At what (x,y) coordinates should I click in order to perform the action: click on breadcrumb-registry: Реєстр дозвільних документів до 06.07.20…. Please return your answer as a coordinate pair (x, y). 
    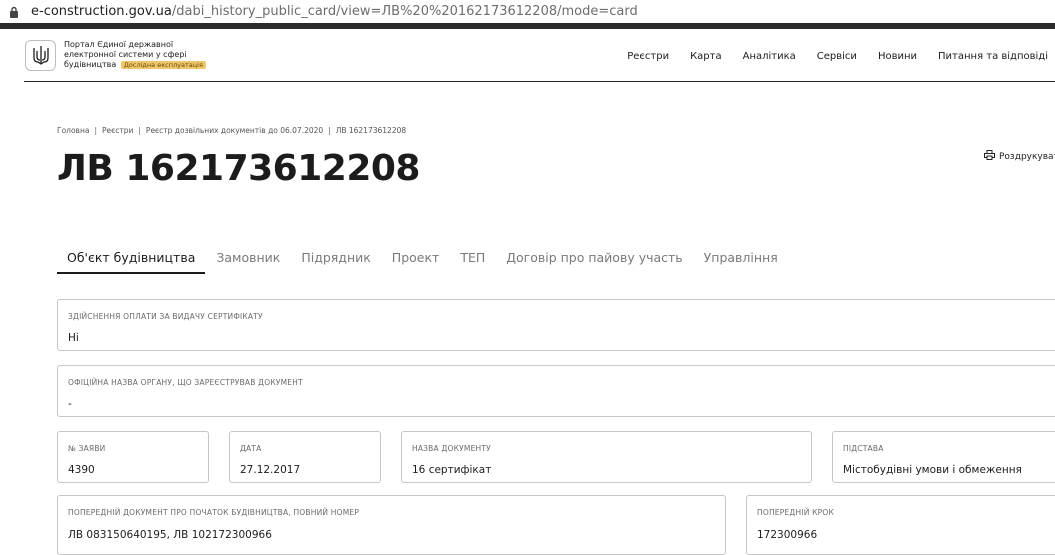
    Looking at the image, I should click on (234, 130).